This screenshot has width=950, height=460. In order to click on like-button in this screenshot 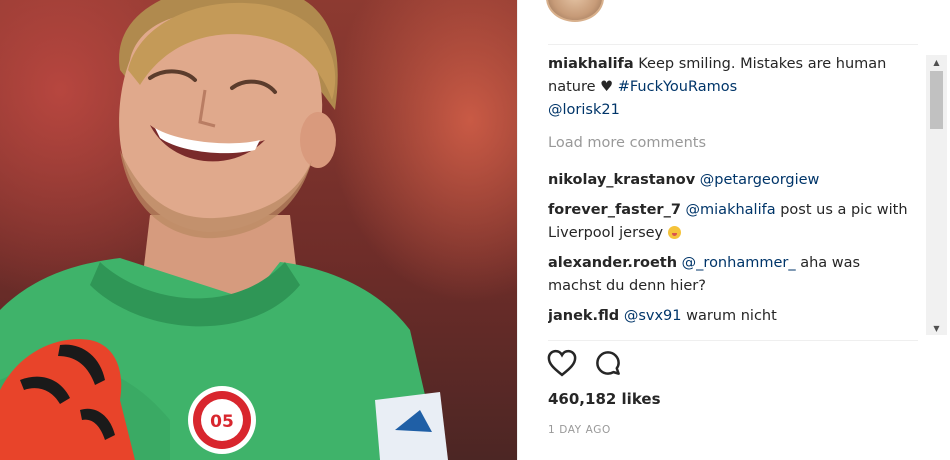, I will do `click(562, 363)`.